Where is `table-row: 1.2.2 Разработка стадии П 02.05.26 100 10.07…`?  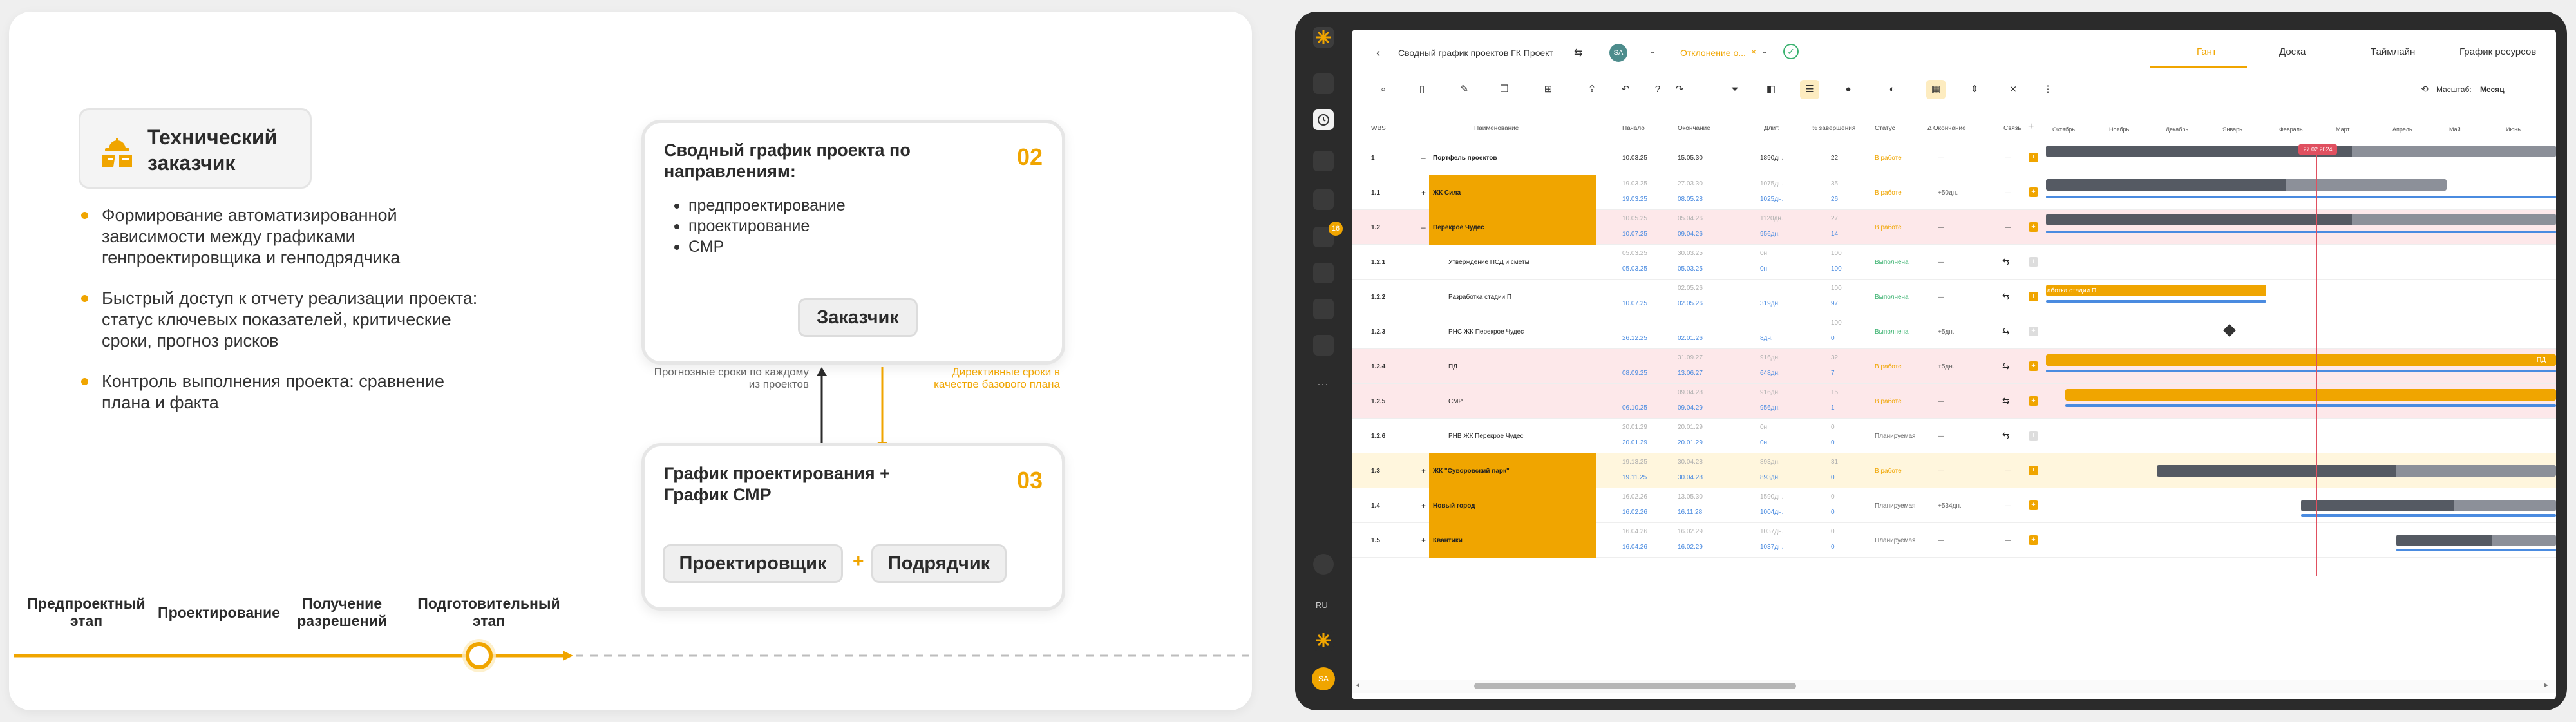
table-row: 1.2.2 Разработка стадии П 02.05.26 100 10.07… is located at coordinates (1954, 297).